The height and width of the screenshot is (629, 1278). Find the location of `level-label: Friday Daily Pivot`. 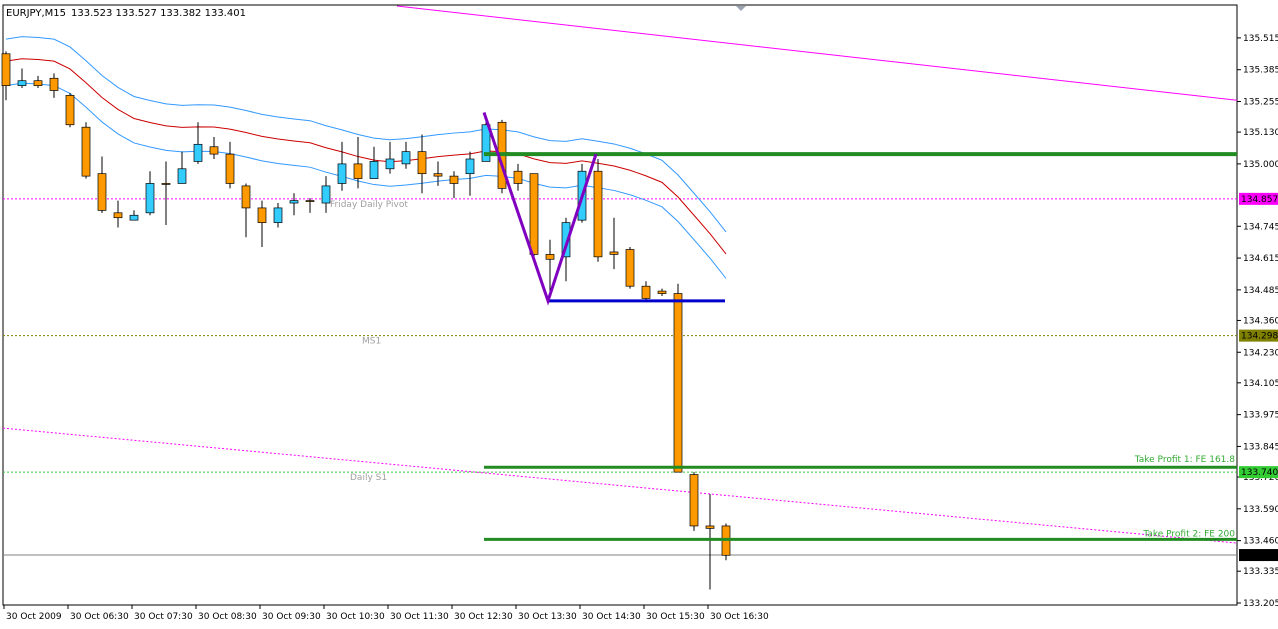

level-label: Friday Daily Pivot is located at coordinates (369, 205).